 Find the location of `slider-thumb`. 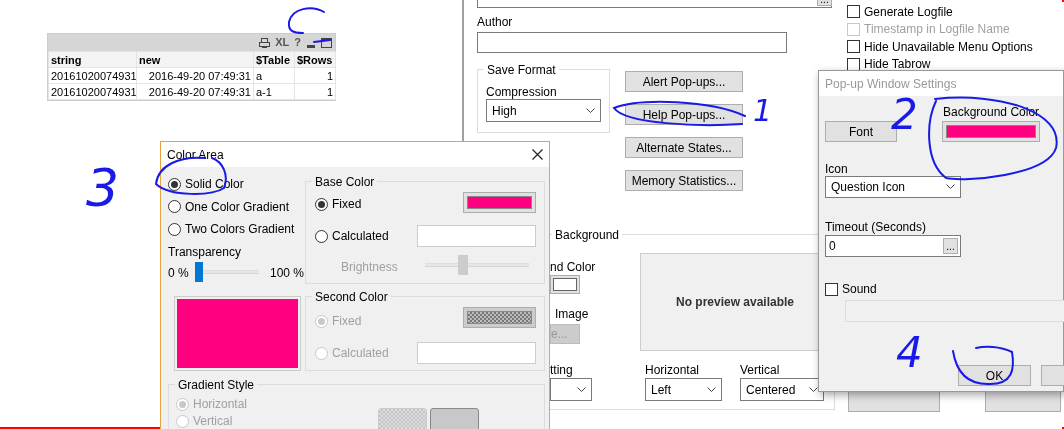

slider-thumb is located at coordinates (199, 272).